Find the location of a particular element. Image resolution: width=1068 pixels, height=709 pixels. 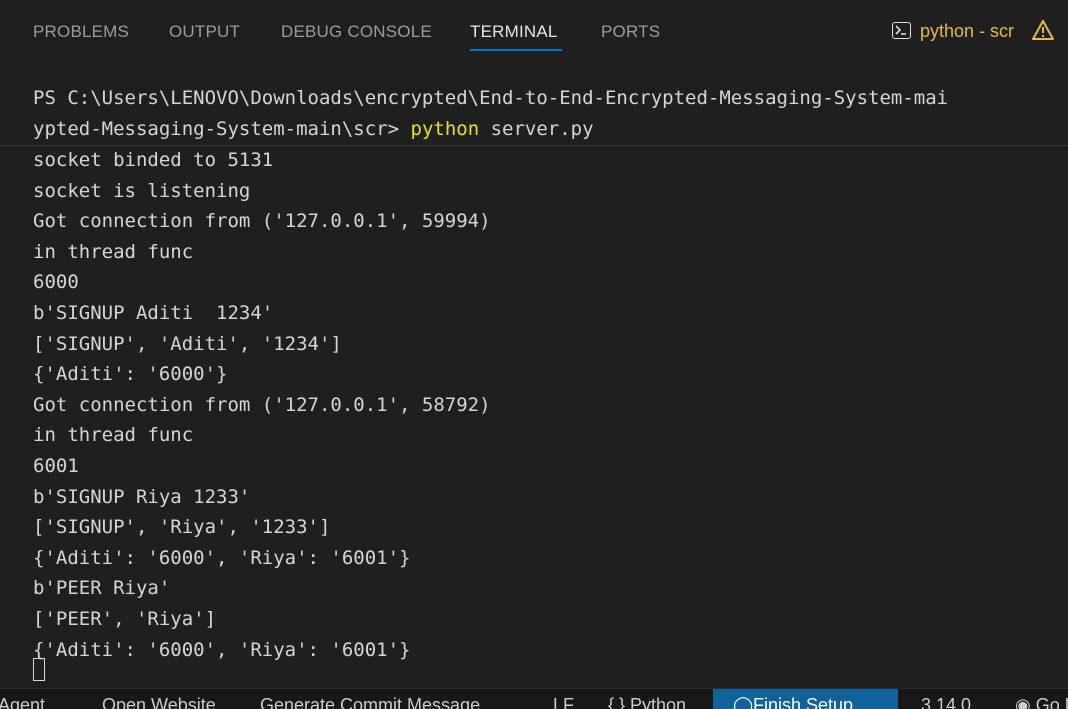

status-line-ending: LF is located at coordinates (563, 702).